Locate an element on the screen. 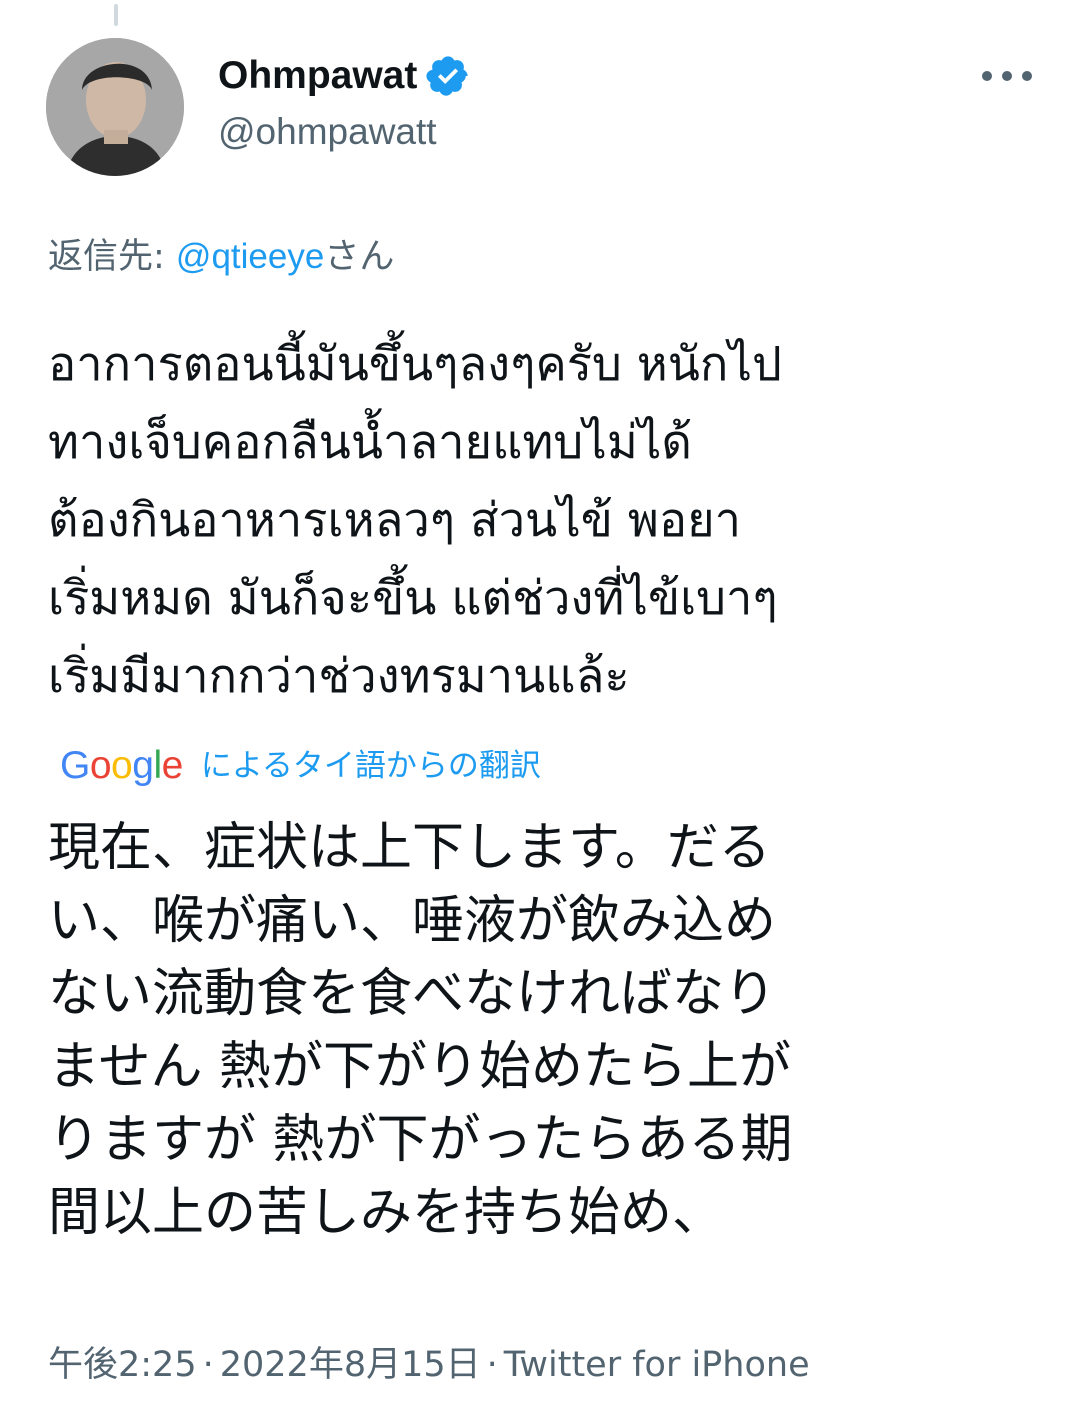 The width and height of the screenshot is (1078, 1427). translated-line: い、喉が痛い、唾液が飲み込め is located at coordinates (412, 921).